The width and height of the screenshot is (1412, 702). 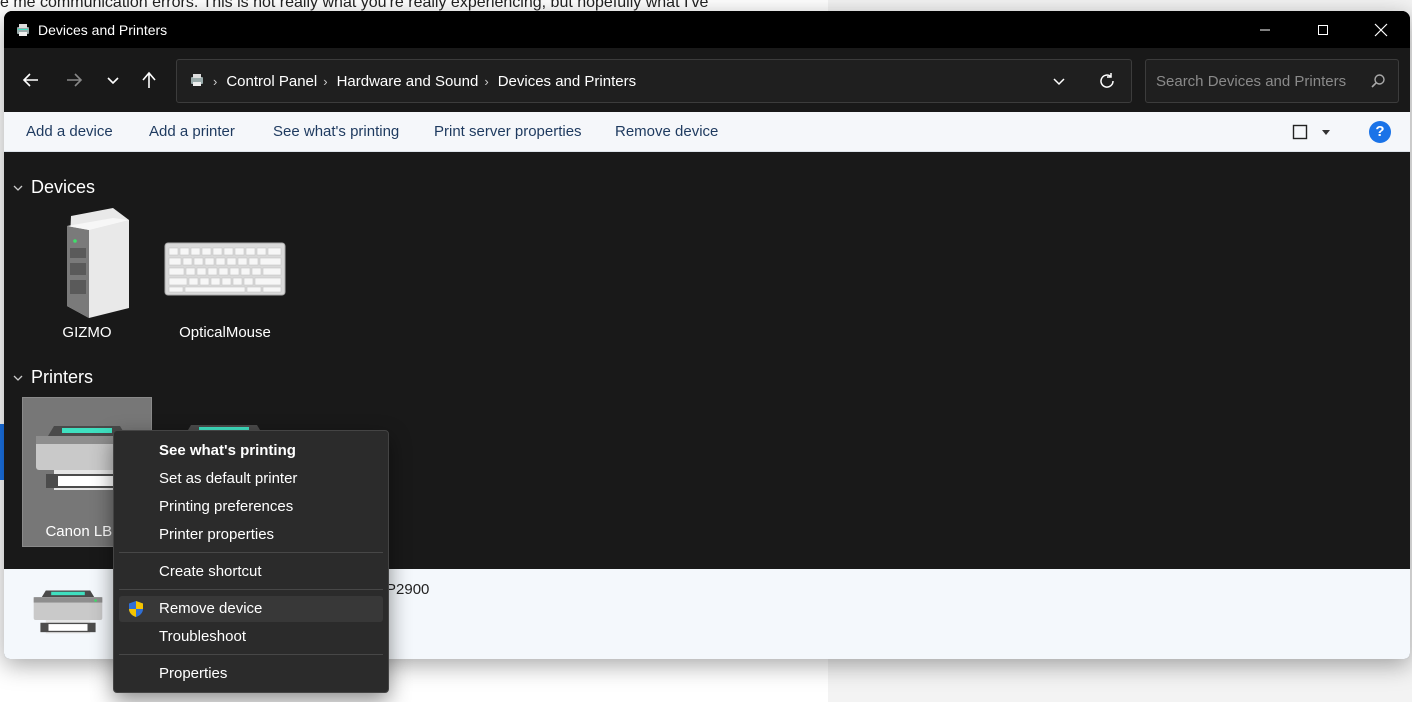 I want to click on maximize-button, so click(x=1323, y=29).